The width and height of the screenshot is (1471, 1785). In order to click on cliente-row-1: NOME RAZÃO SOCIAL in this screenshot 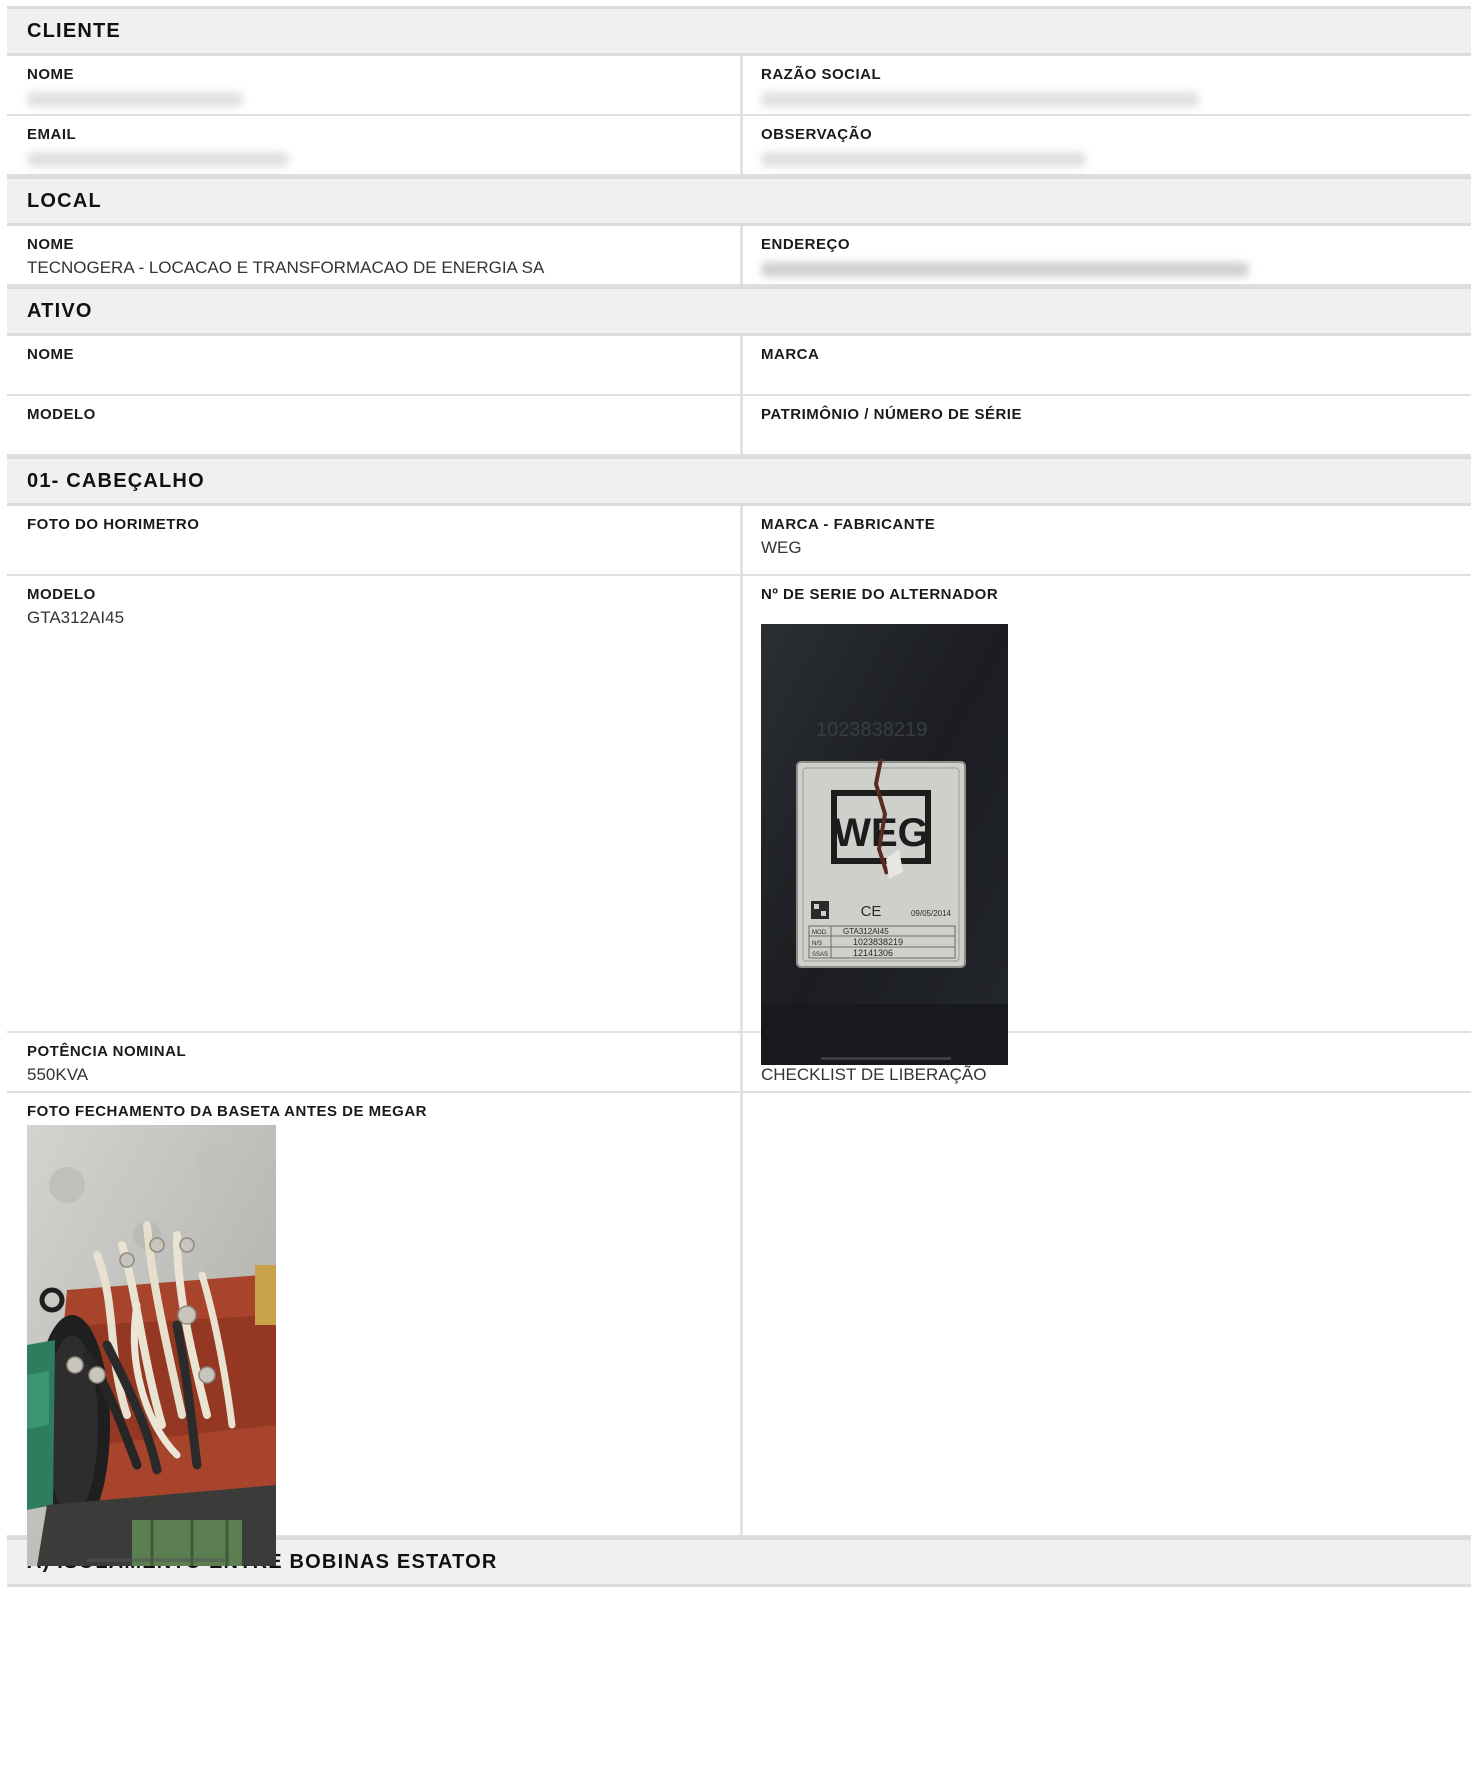, I will do `click(739, 86)`.